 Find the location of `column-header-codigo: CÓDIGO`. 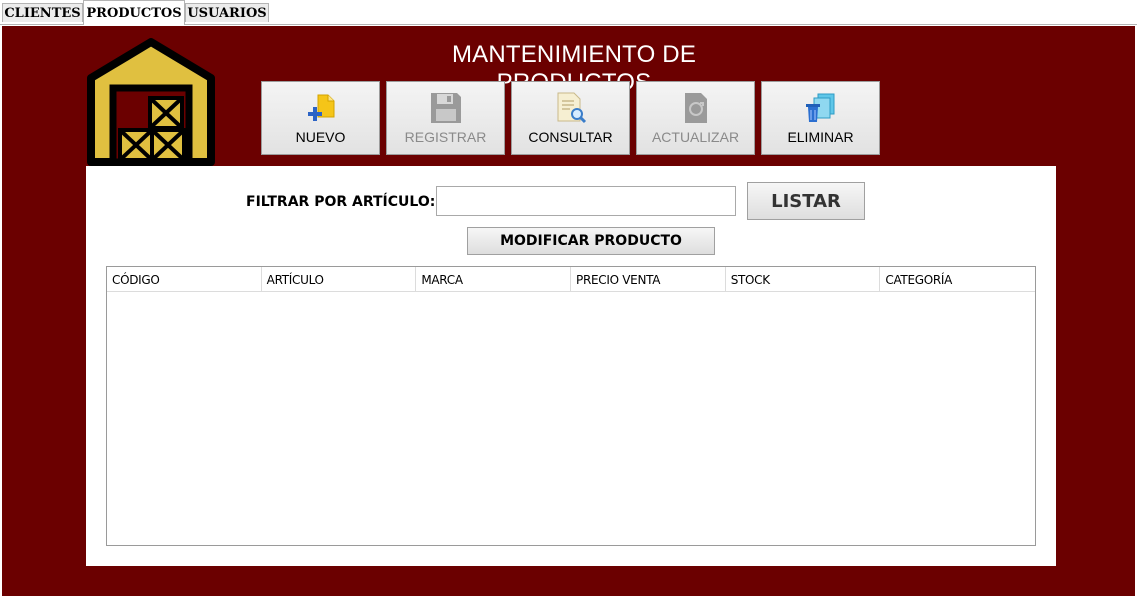

column-header-codigo: CÓDIGO is located at coordinates (184, 279).